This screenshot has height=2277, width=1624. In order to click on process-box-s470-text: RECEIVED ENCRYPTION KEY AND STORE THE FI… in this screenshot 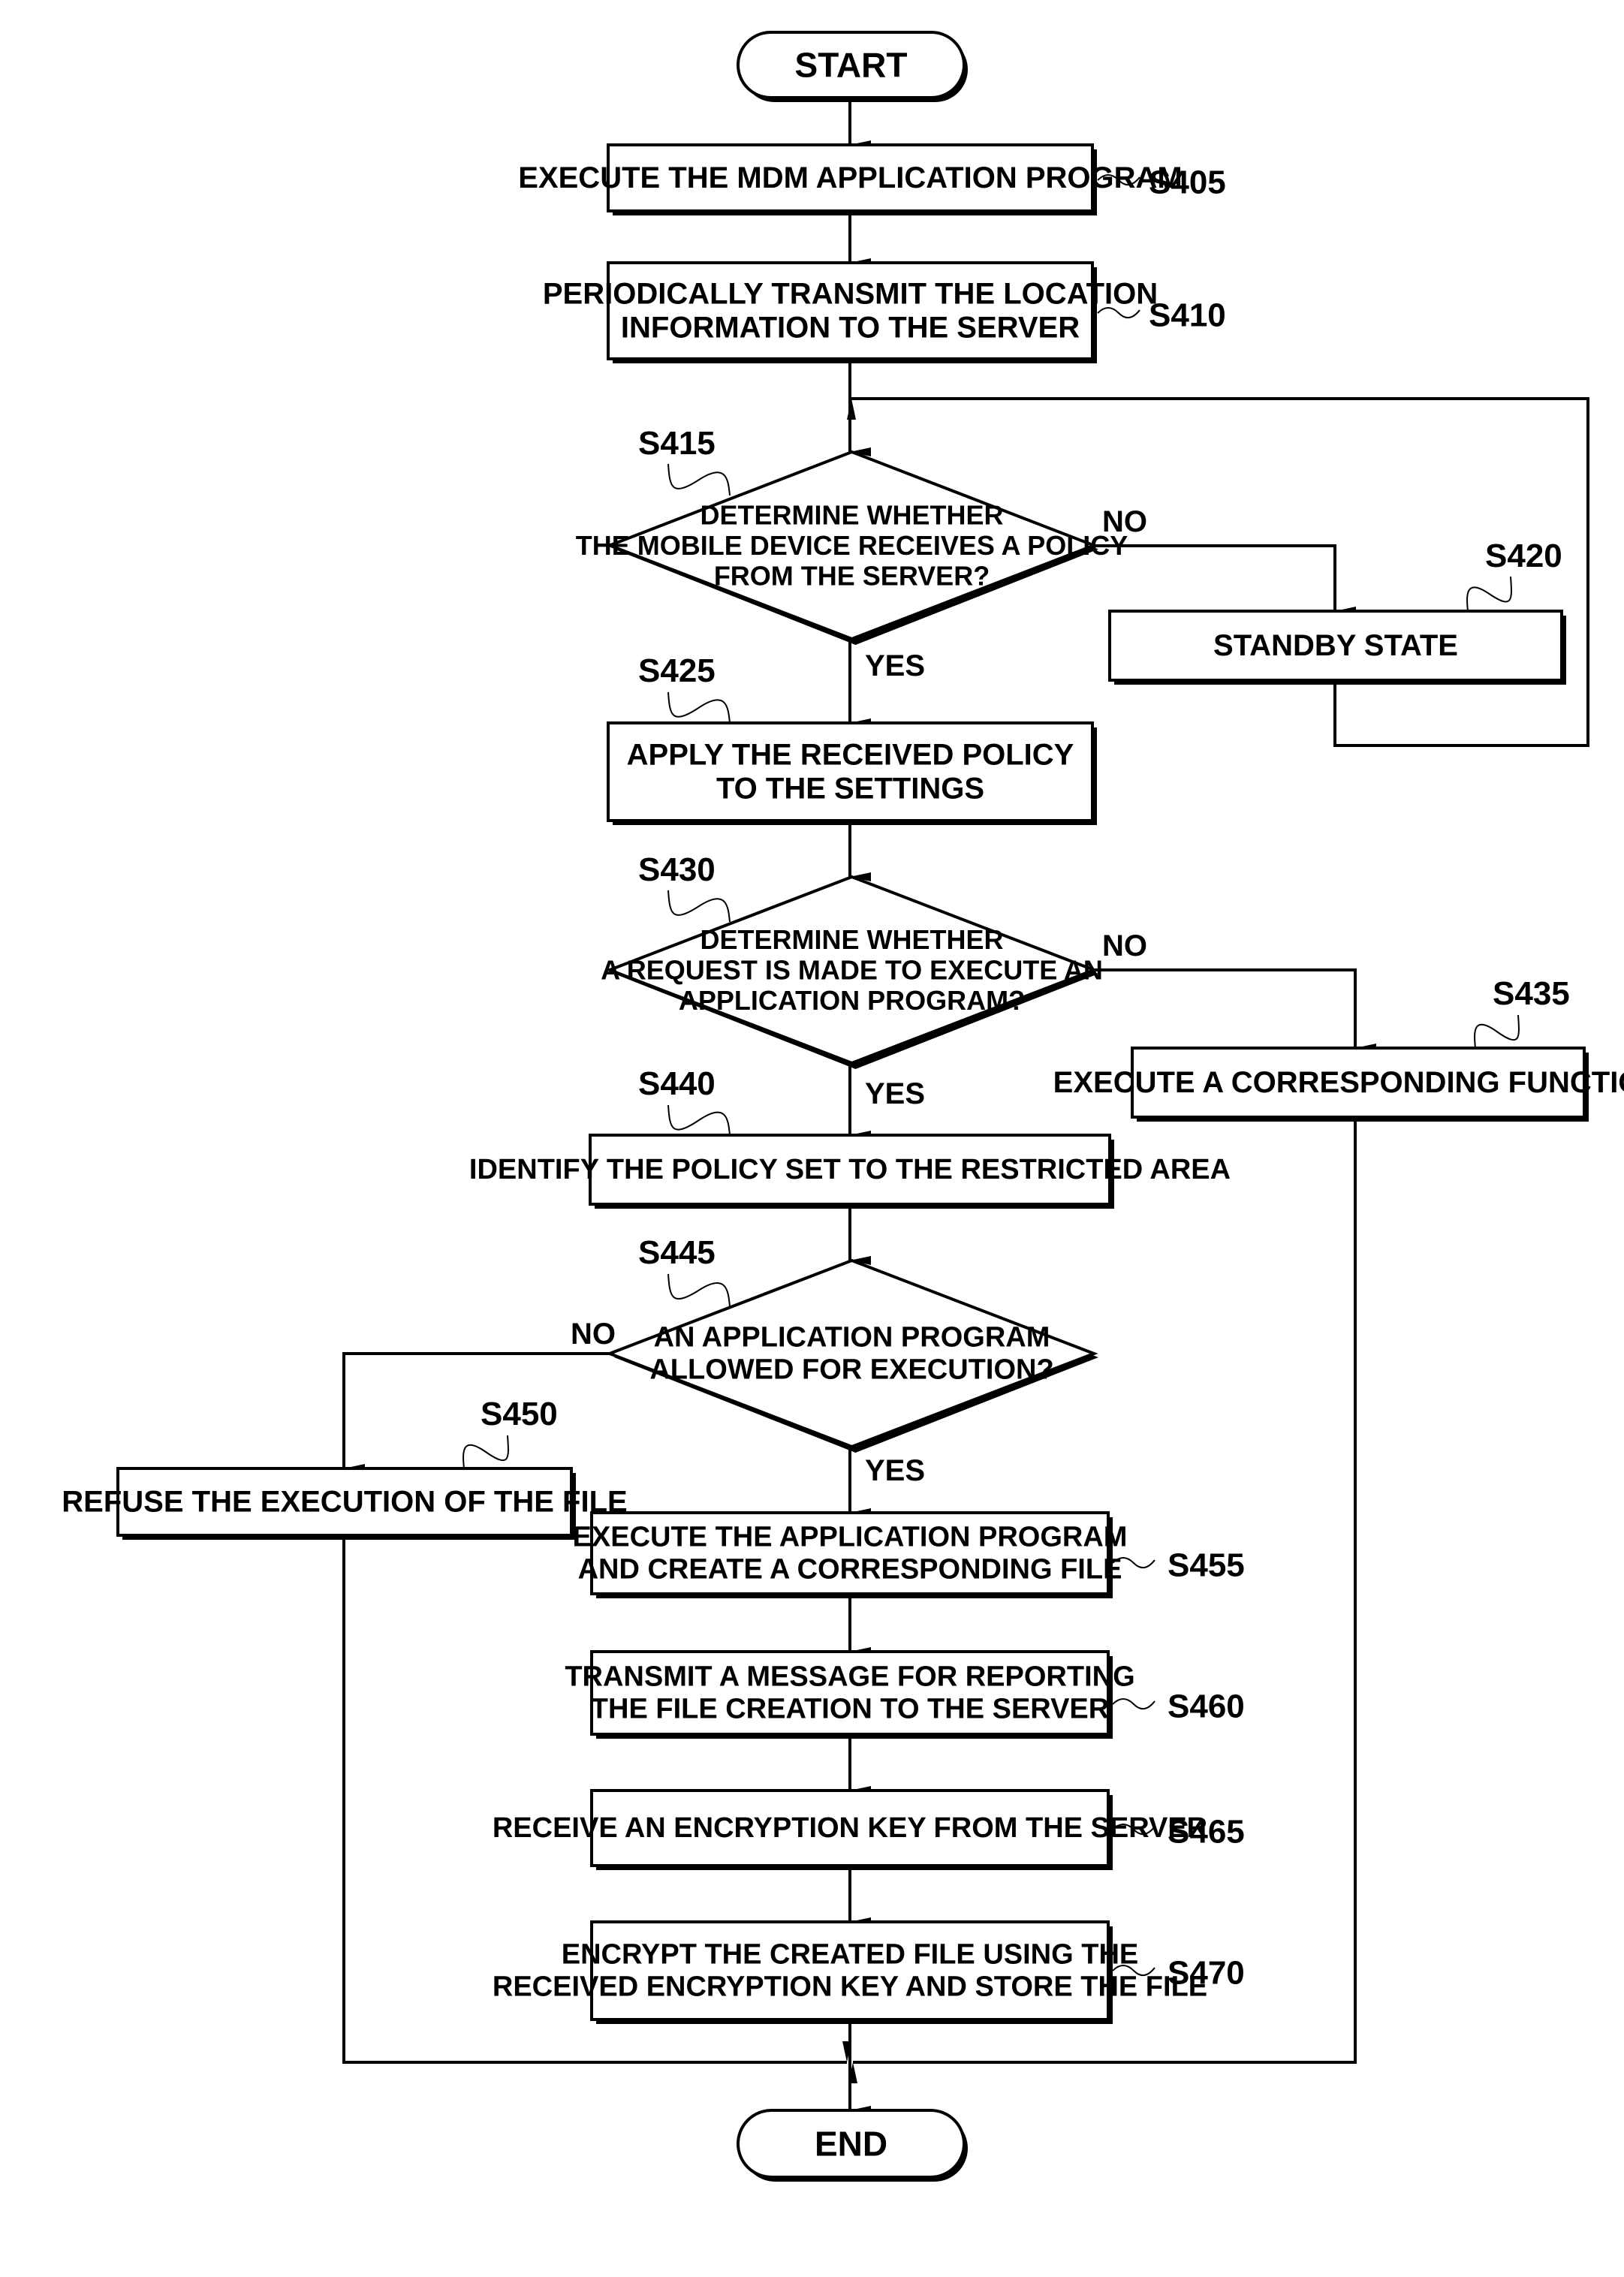, I will do `click(850, 1987)`.